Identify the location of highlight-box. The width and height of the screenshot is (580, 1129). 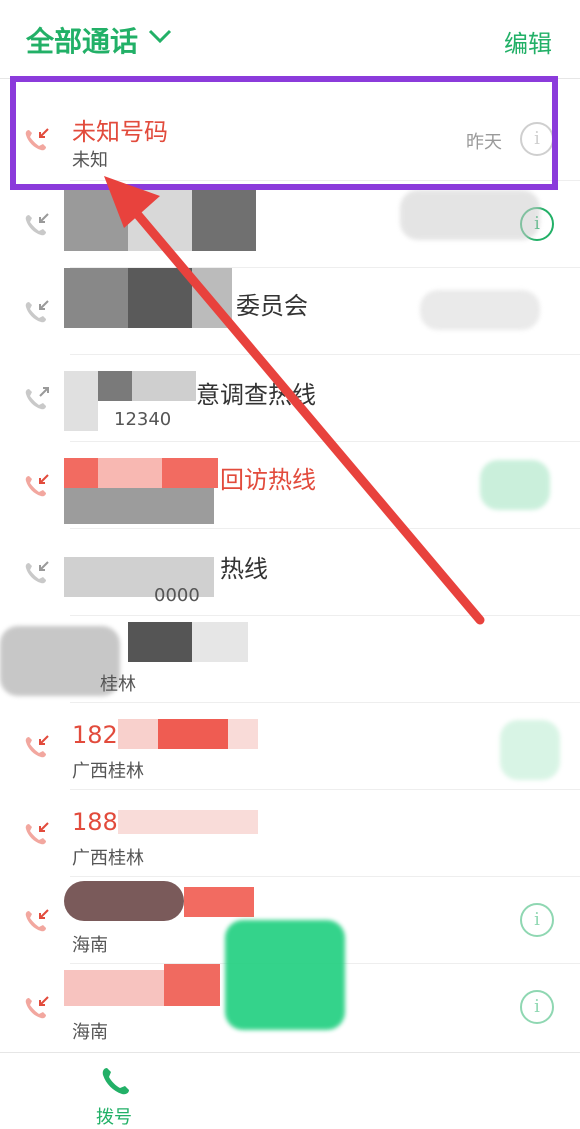
(284, 133).